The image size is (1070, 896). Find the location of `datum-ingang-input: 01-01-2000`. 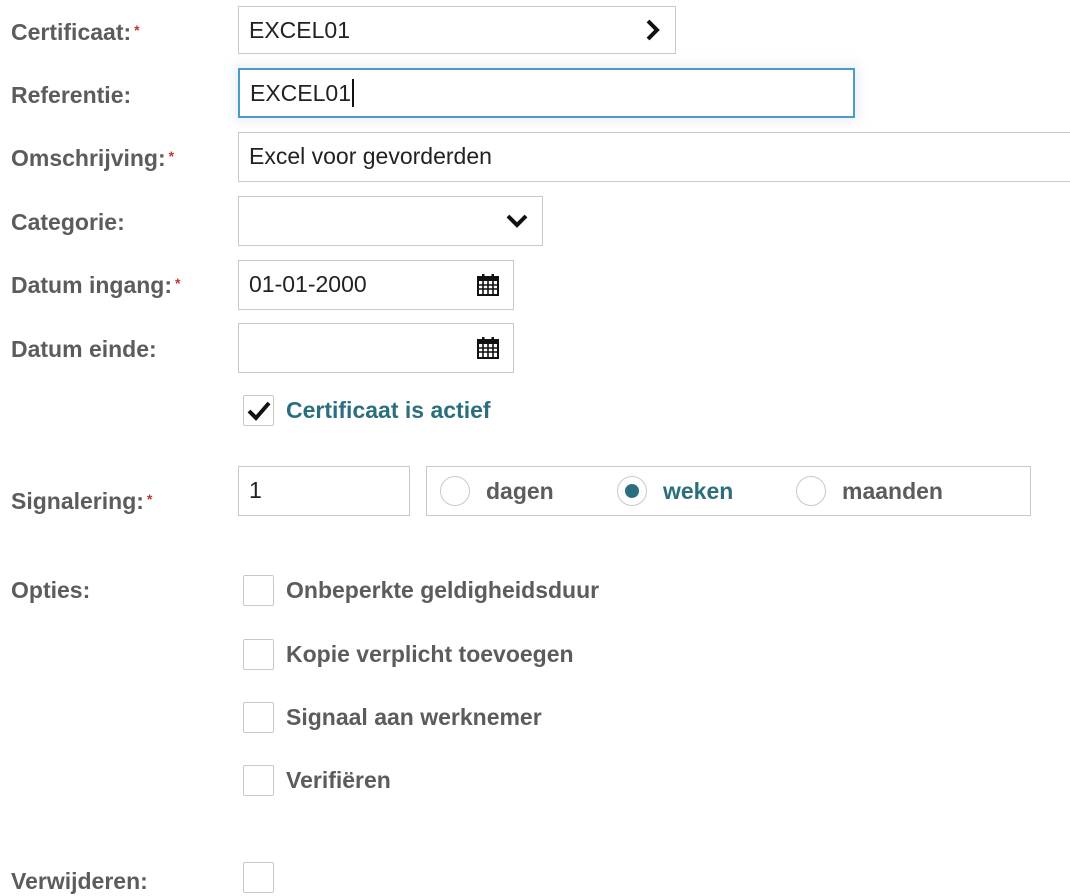

datum-ingang-input: 01-01-2000 is located at coordinates (376, 285).